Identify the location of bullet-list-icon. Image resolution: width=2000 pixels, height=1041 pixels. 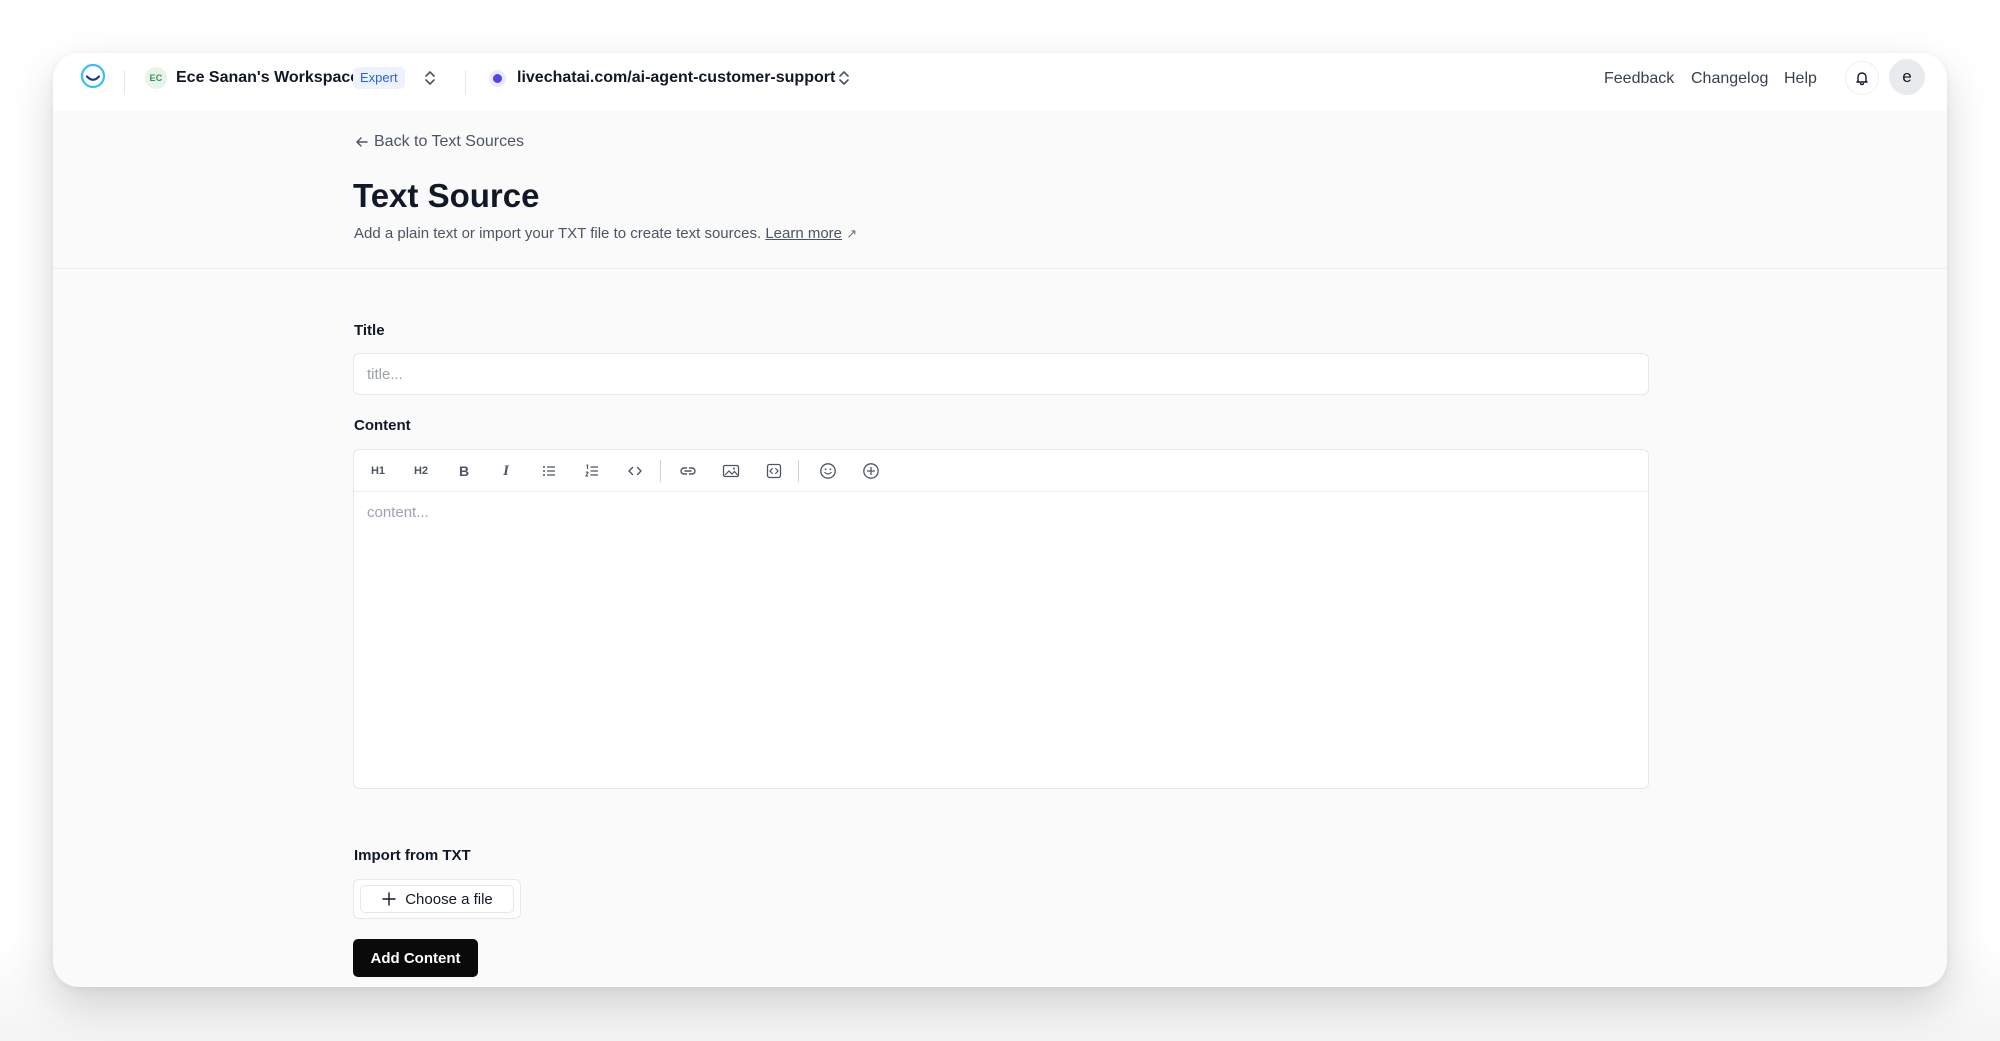
(549, 471).